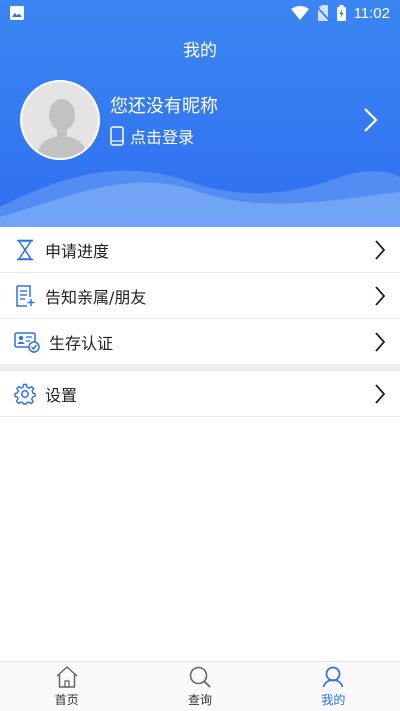 The image size is (400, 711). What do you see at coordinates (117, 136) in the screenshot?
I see `phone-icon` at bounding box center [117, 136].